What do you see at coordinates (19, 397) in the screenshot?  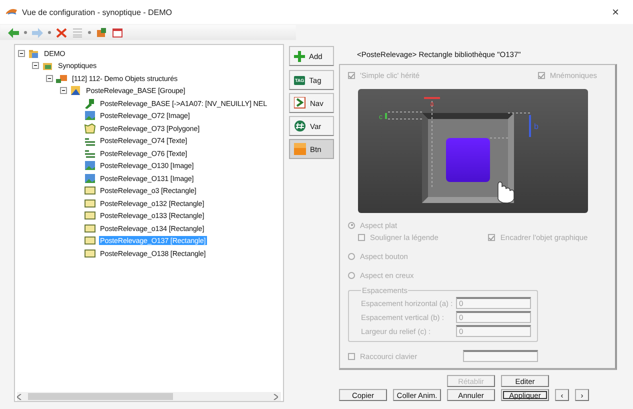 I see `scroll-left-icon` at bounding box center [19, 397].